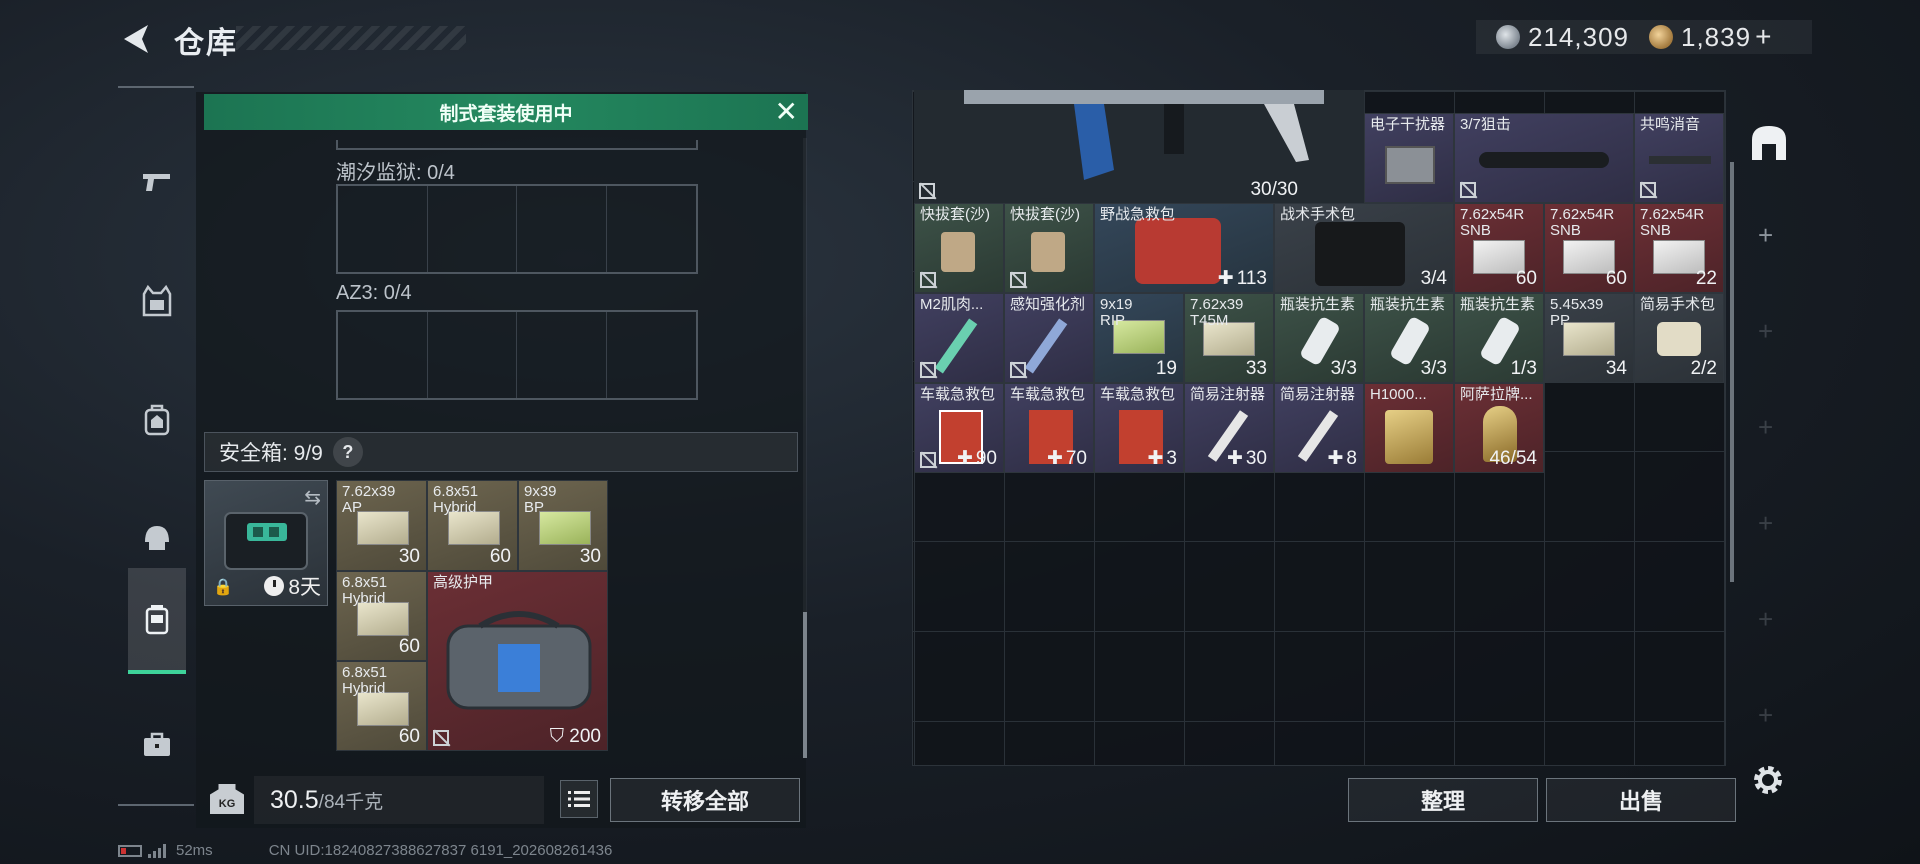 The width and height of the screenshot is (1920, 864). I want to click on transfer-all-button: 转移全部, so click(705, 800).